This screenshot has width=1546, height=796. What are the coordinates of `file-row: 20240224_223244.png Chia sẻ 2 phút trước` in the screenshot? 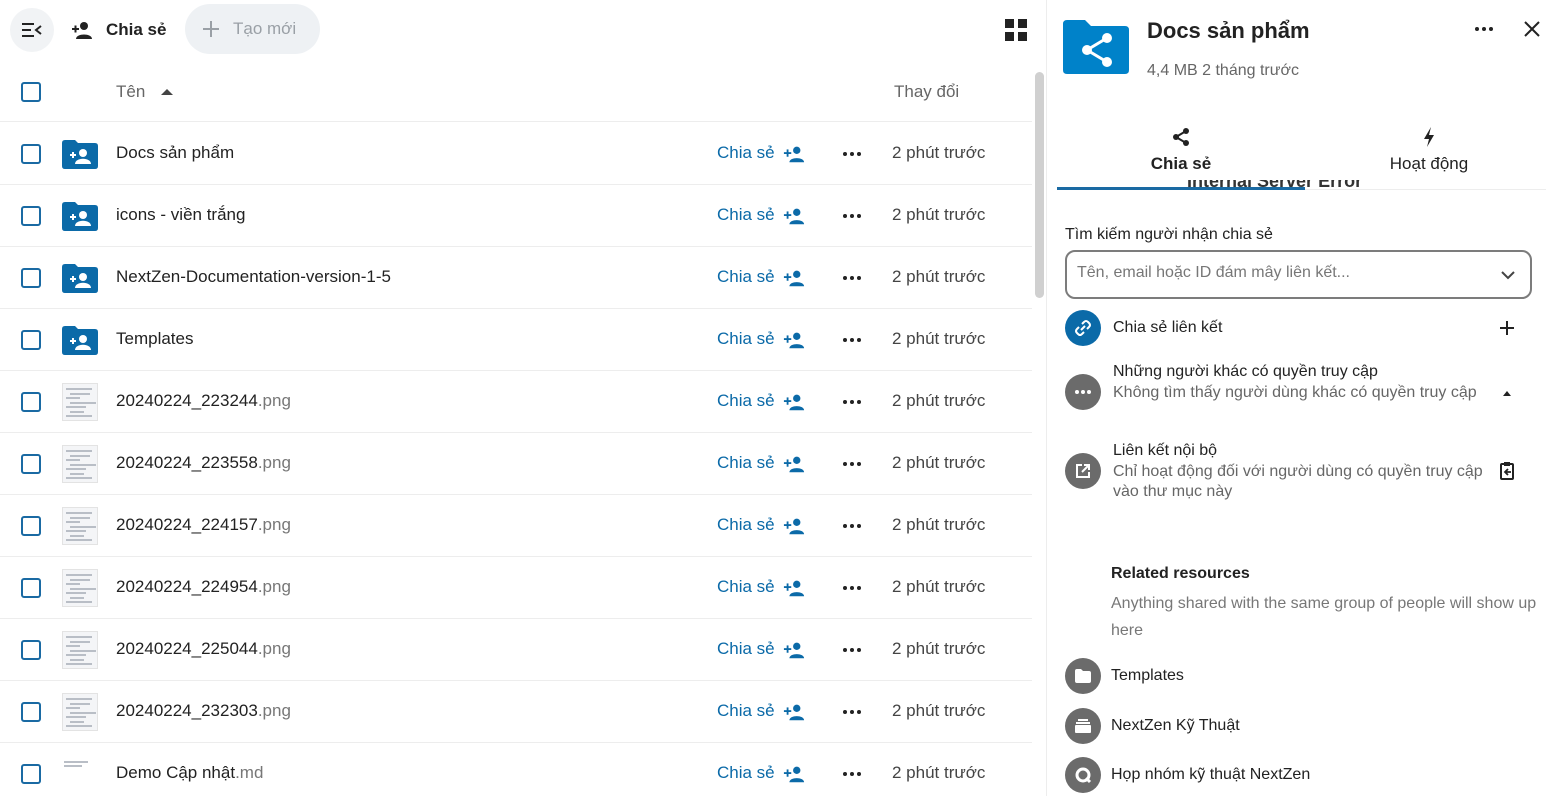 It's located at (516, 402).